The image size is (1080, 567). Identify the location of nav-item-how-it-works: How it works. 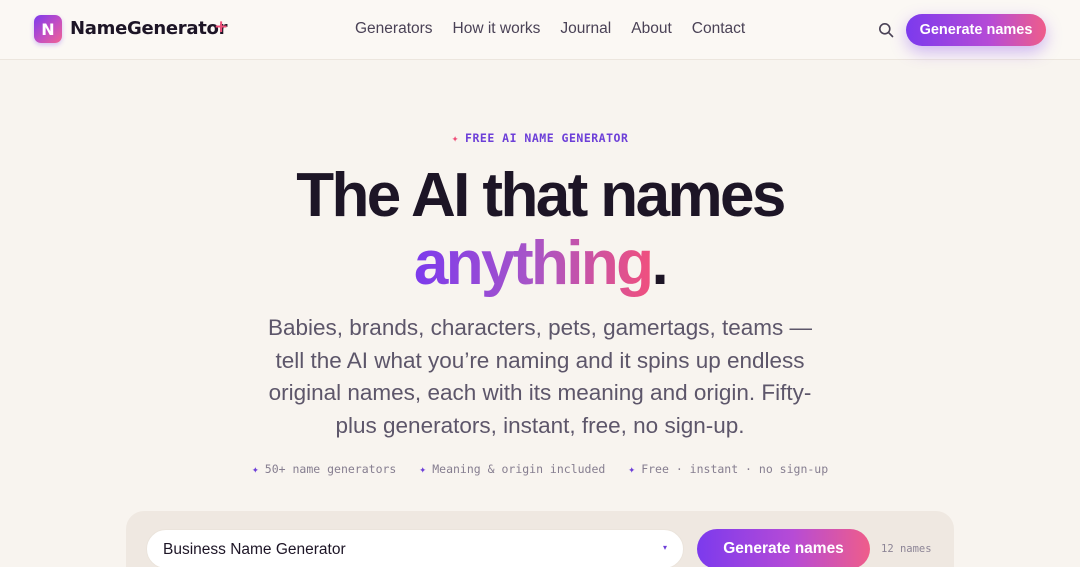
(497, 29).